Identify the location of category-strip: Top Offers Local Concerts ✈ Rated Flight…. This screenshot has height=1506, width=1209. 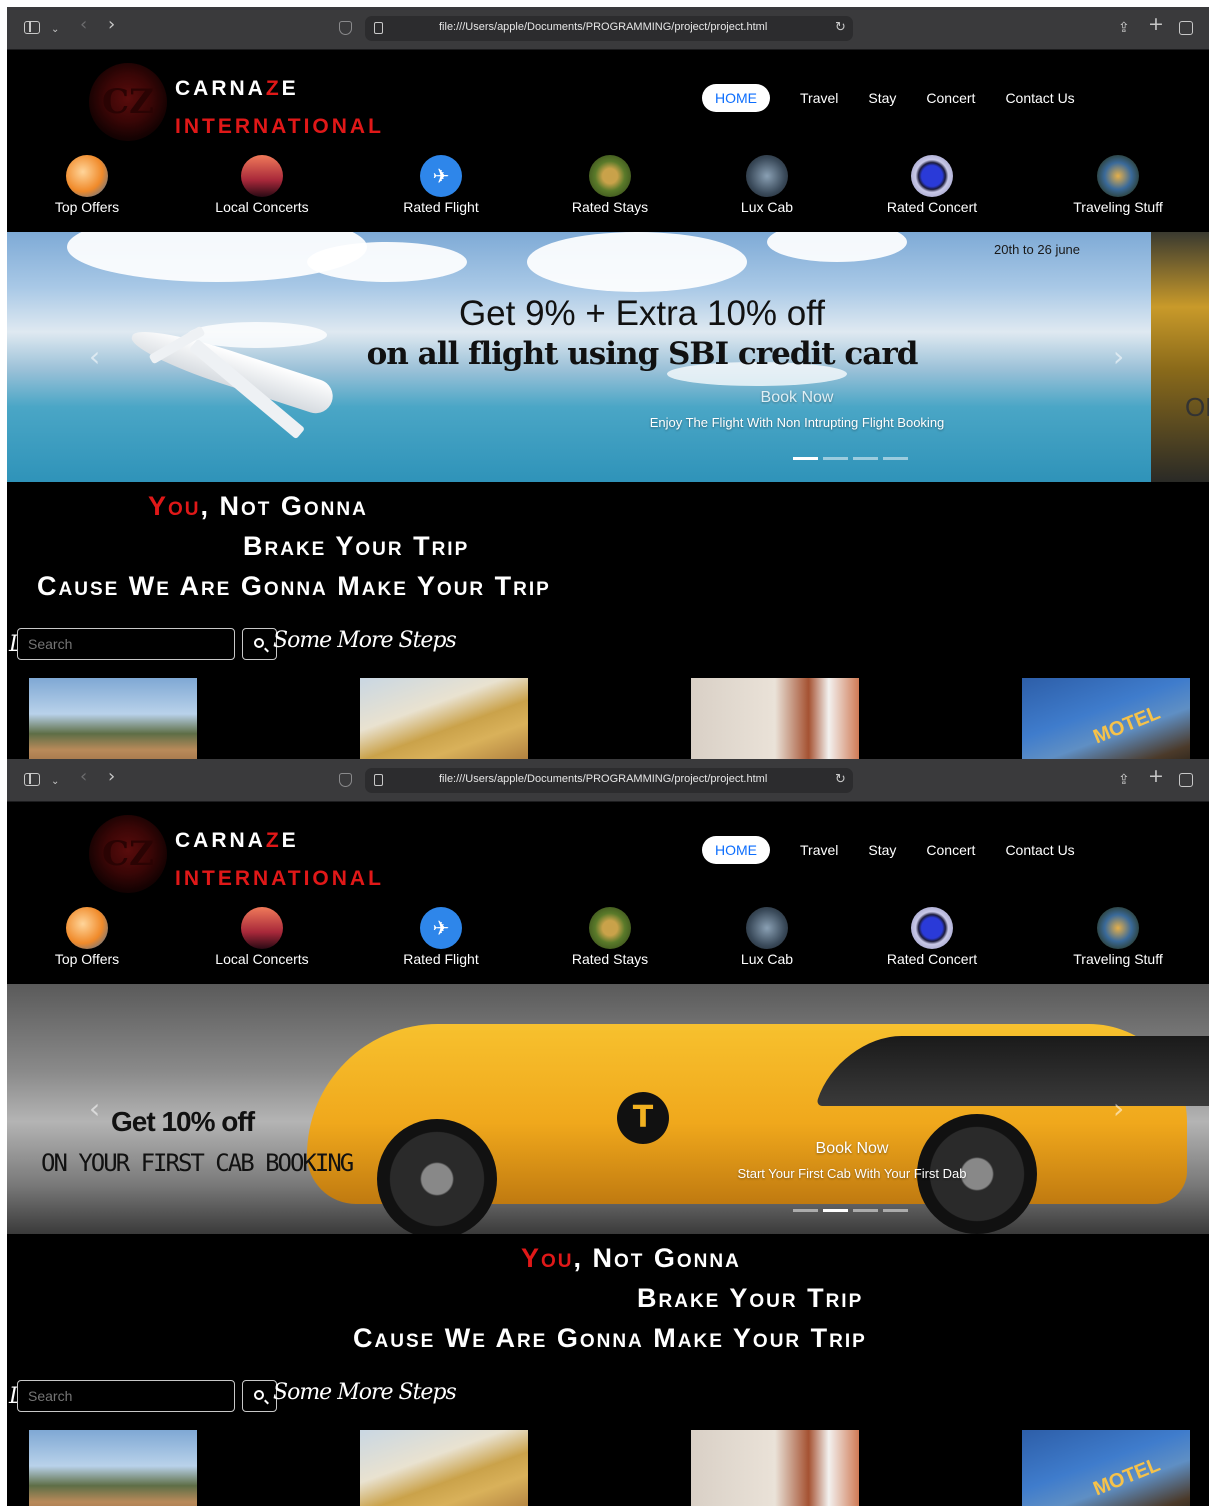
(608, 945).